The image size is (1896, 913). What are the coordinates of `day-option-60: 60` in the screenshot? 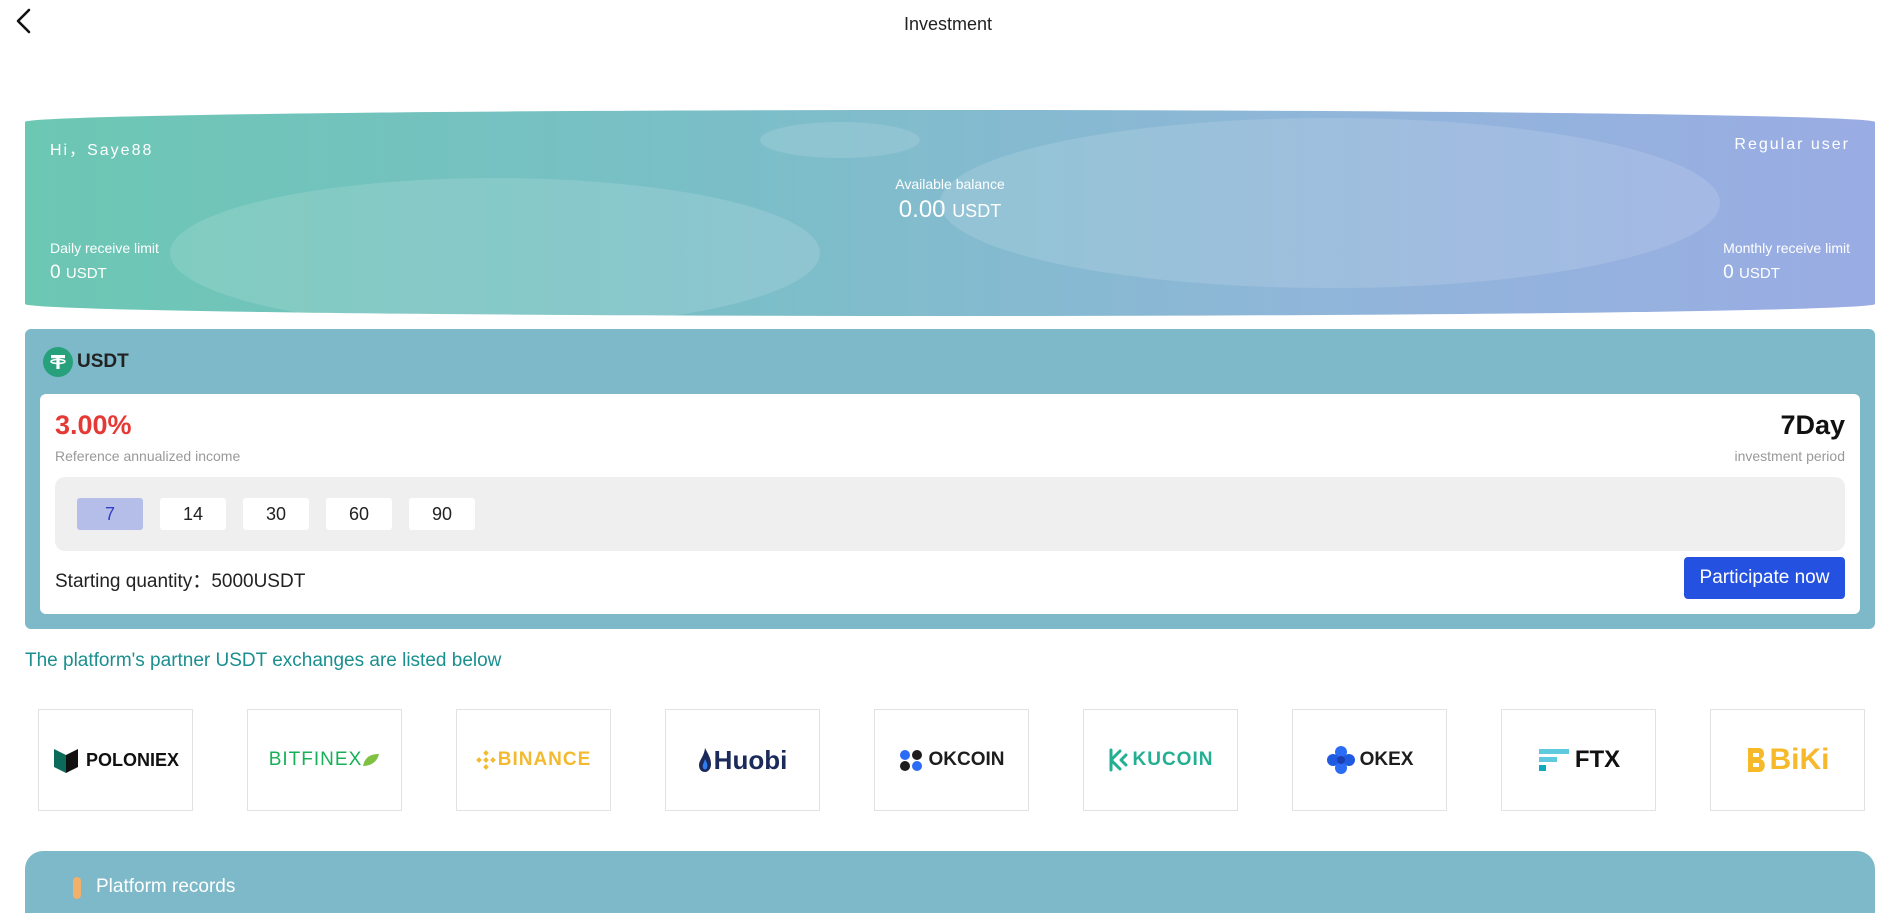 It's located at (359, 514).